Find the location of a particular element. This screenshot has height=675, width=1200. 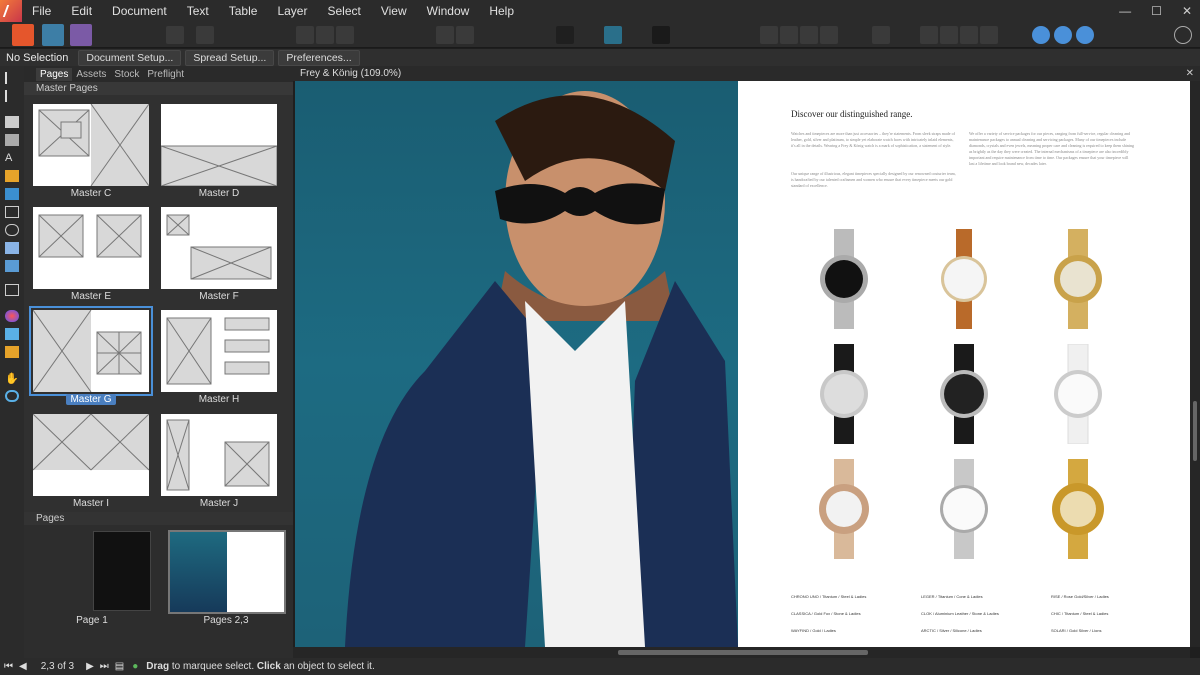

page-options-icon: ▤ is located at coordinates (119, 666).